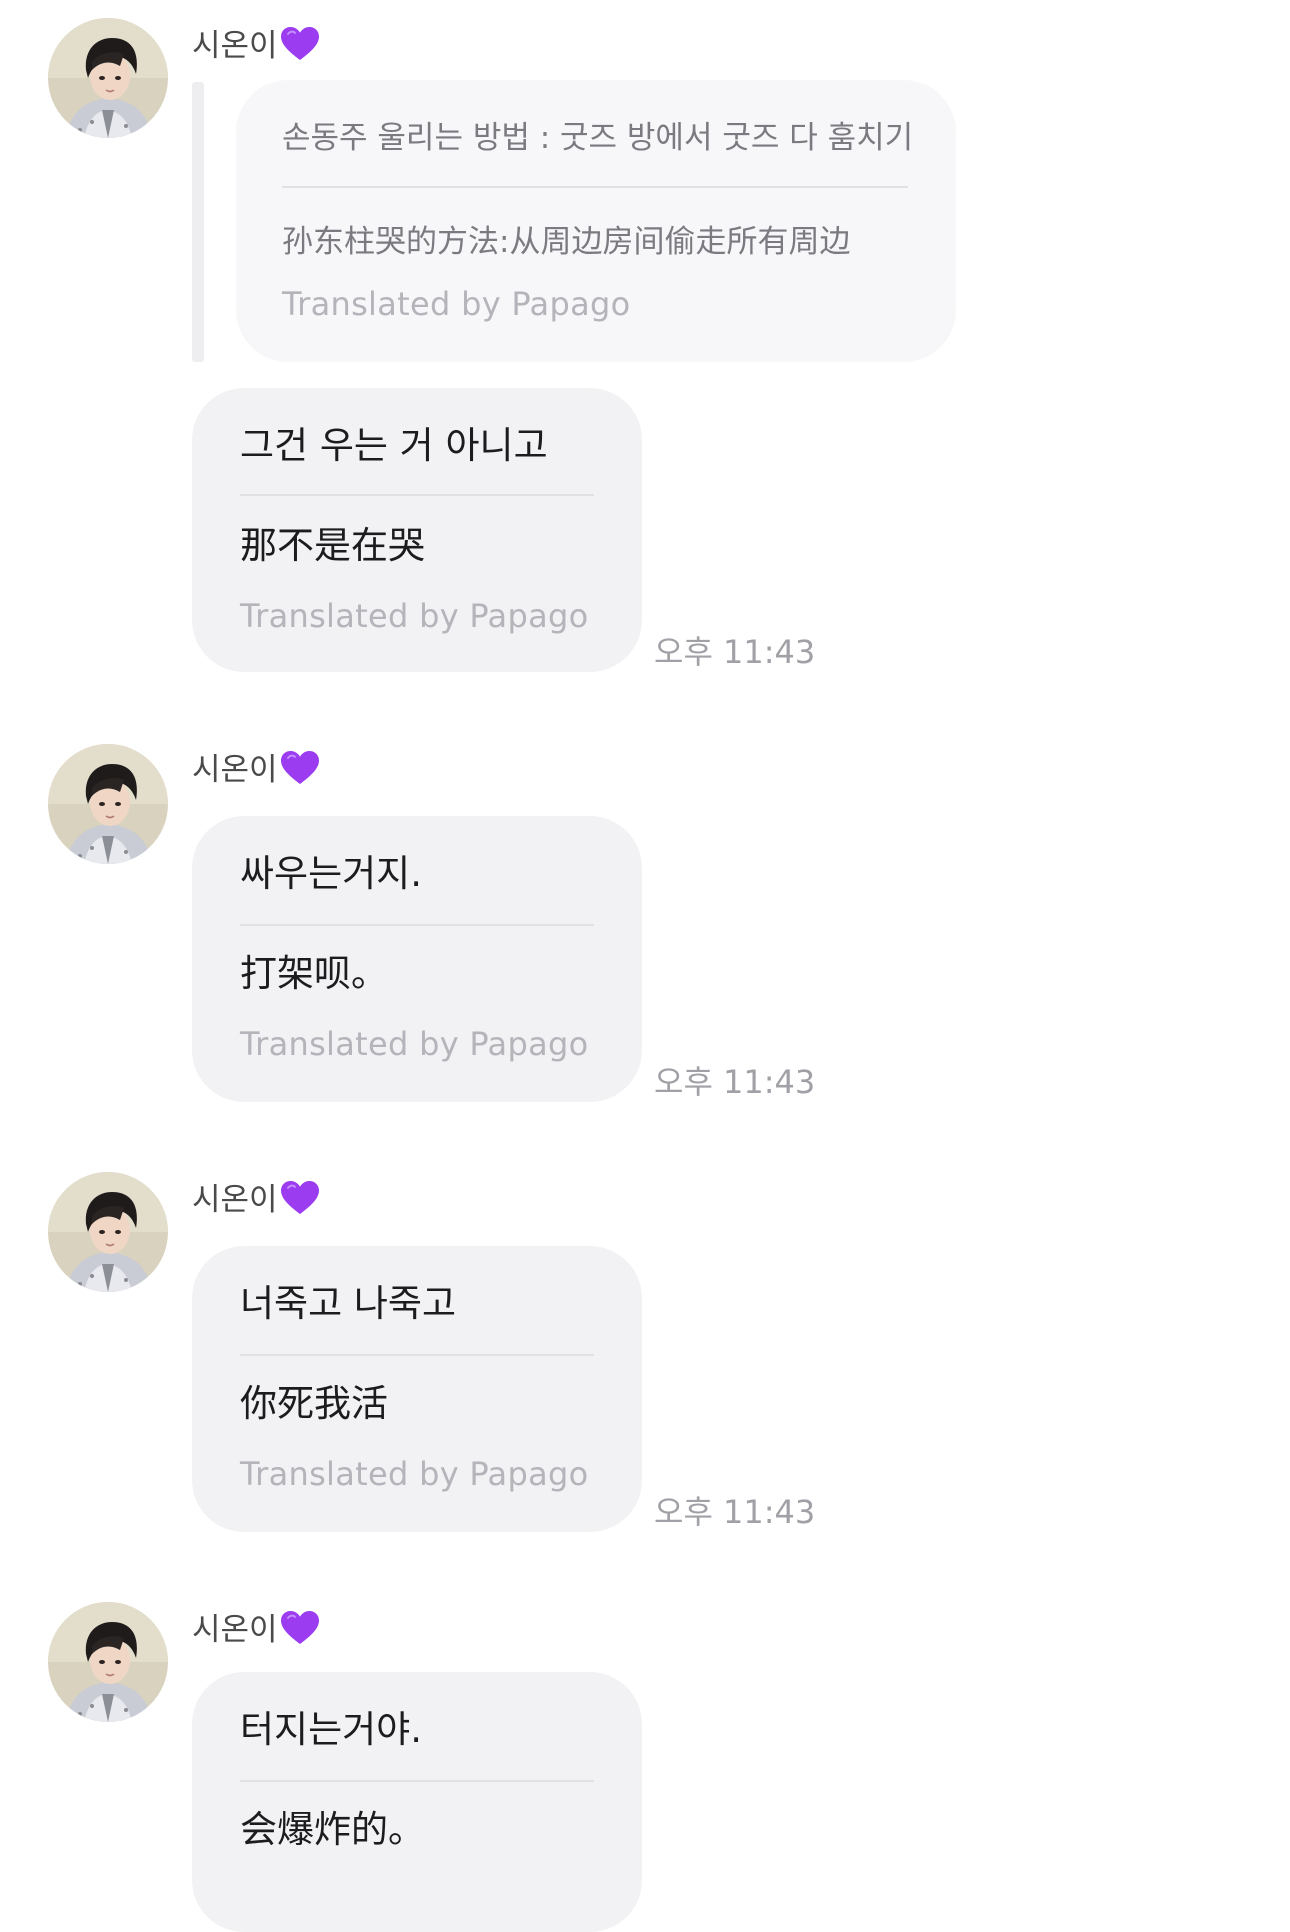 The image size is (1290, 1932). I want to click on translation-text: 那不是在哭, so click(332, 545).